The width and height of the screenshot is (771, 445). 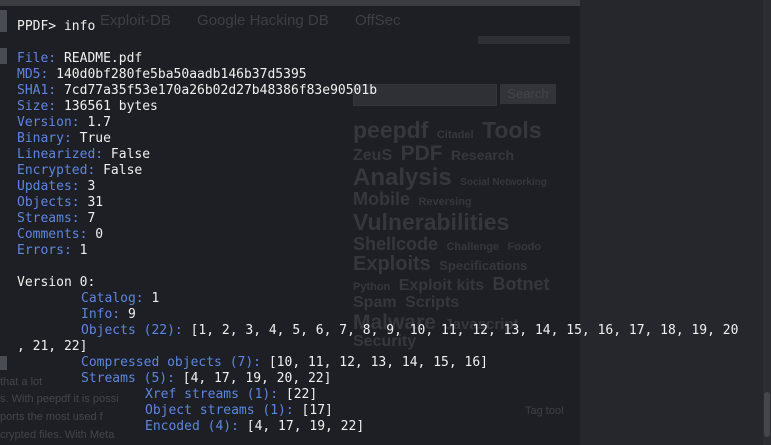 What do you see at coordinates (79, 26) in the screenshot?
I see `command: info` at bounding box center [79, 26].